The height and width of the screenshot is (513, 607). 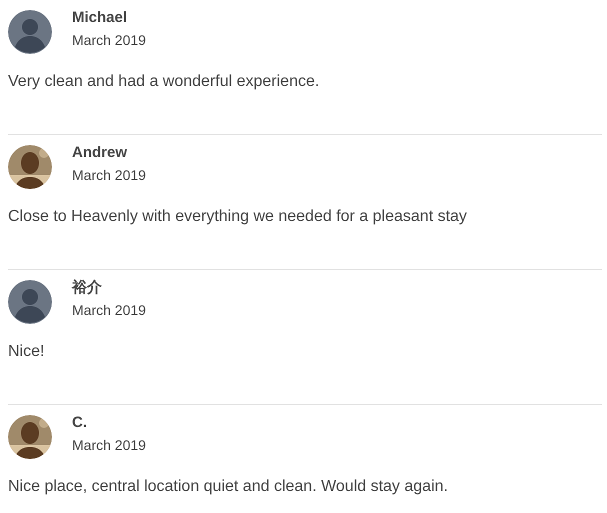 What do you see at coordinates (100, 153) in the screenshot?
I see `reviewer-name: Andrew` at bounding box center [100, 153].